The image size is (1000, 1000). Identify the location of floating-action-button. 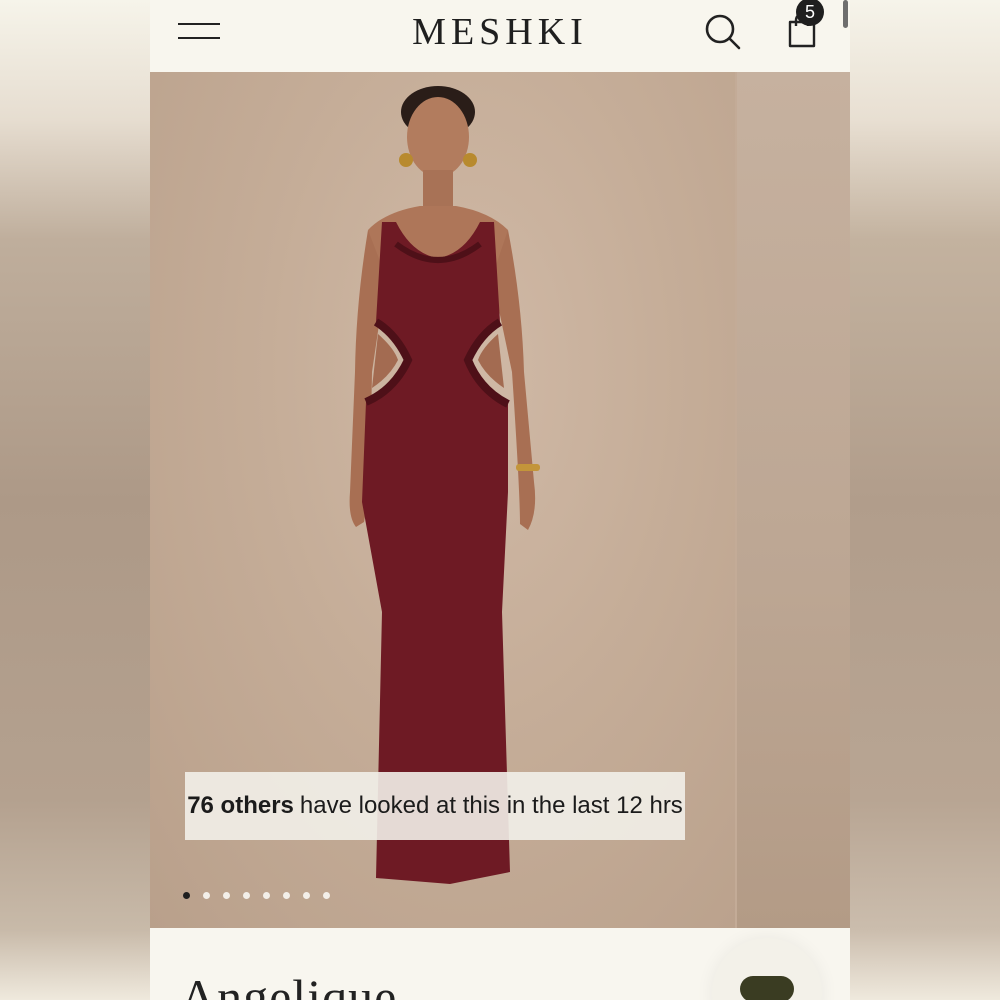
(767, 969).